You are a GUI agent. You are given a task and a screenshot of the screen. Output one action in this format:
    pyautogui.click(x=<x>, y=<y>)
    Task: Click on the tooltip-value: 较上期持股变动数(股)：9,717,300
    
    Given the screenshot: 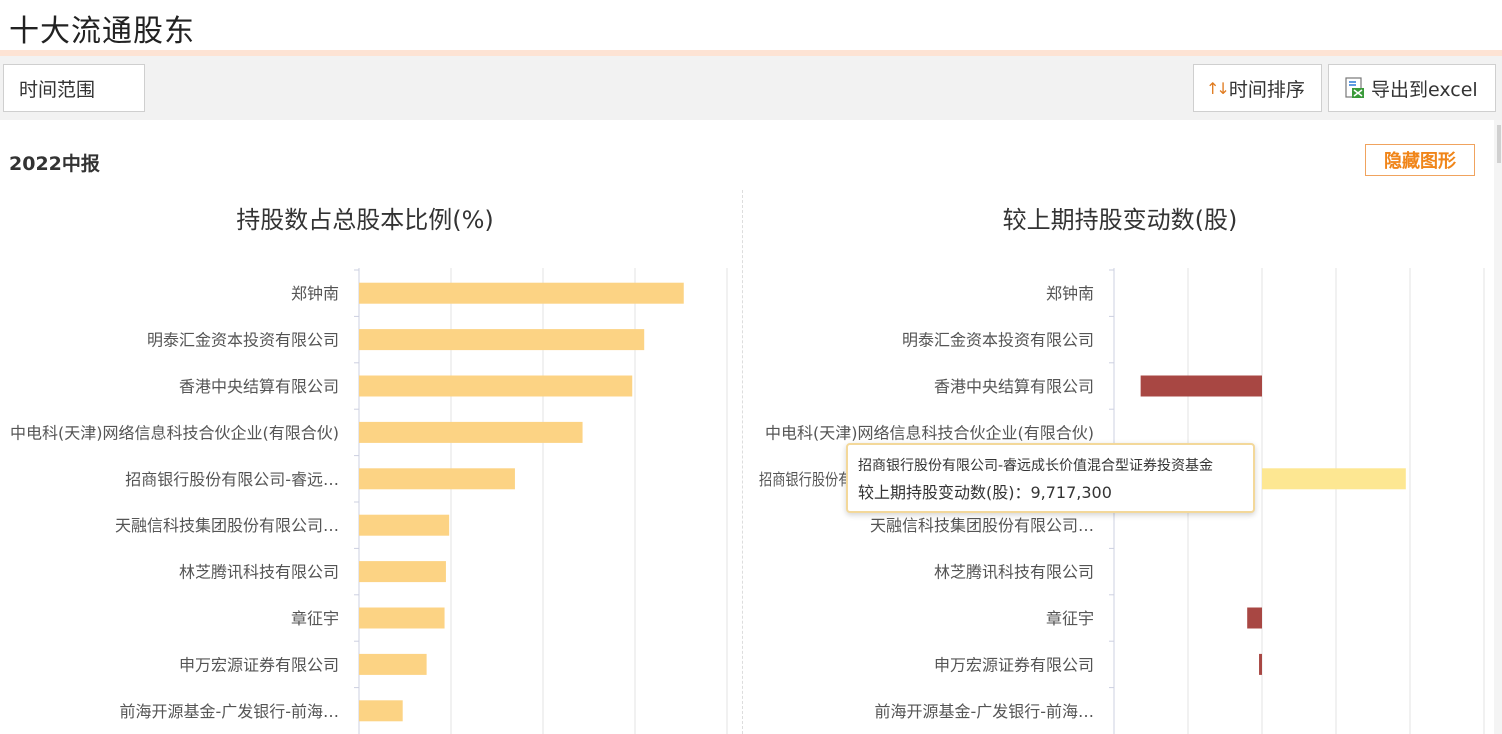 What is the action you would take?
    pyautogui.click(x=985, y=492)
    